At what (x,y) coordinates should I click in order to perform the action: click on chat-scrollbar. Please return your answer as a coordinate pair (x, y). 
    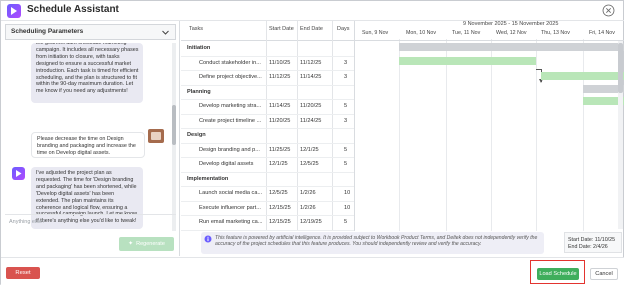
    Looking at the image, I should click on (174, 137).